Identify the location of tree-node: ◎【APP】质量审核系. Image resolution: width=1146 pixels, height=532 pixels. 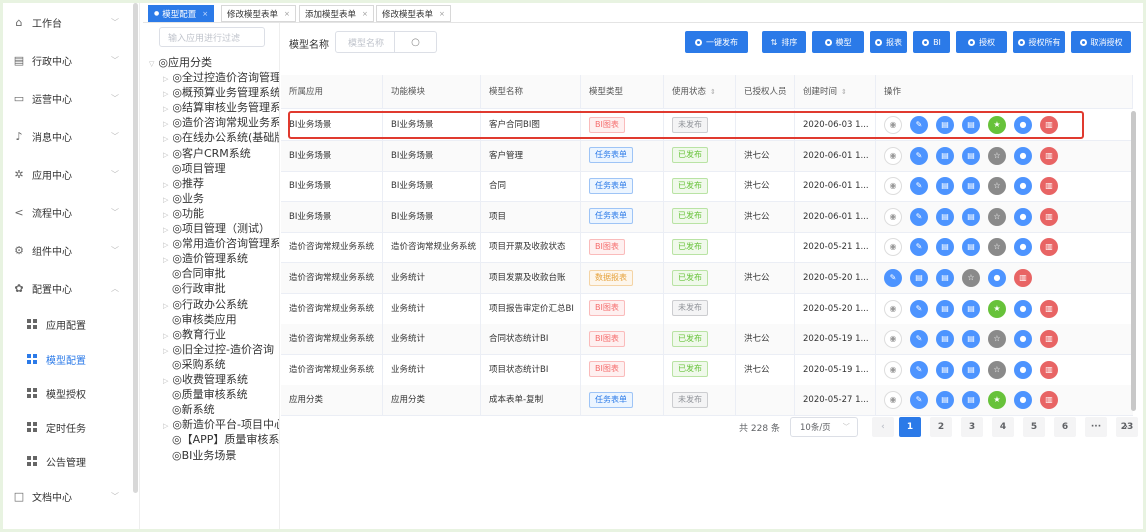
(225, 439).